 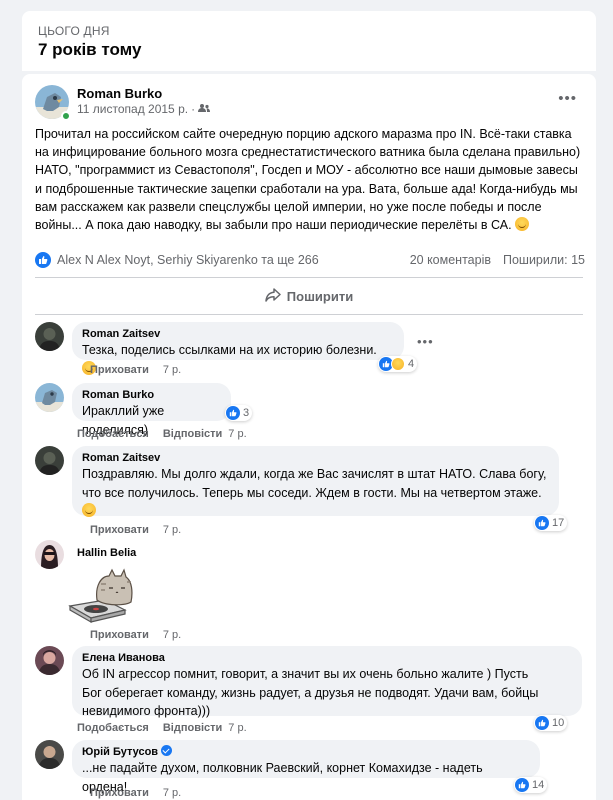 What do you see at coordinates (151, 410) in the screenshot?
I see `comment-bubble: Roman Burko Иракллий уже поделился)` at bounding box center [151, 410].